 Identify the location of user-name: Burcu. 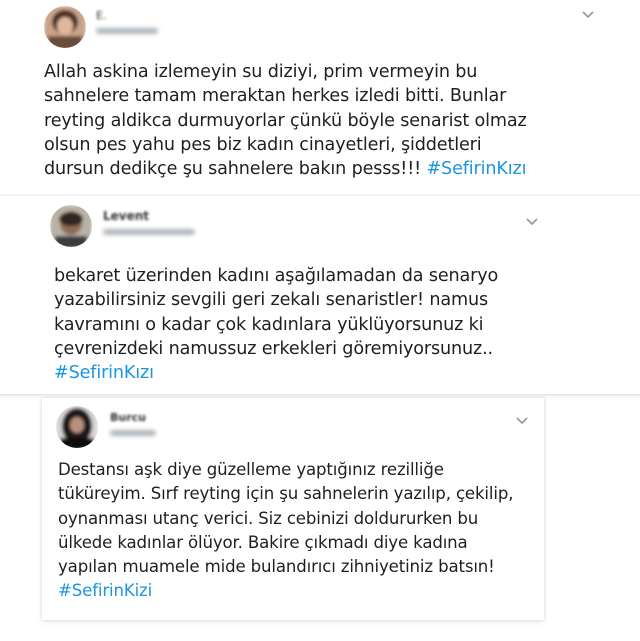
(128, 417).